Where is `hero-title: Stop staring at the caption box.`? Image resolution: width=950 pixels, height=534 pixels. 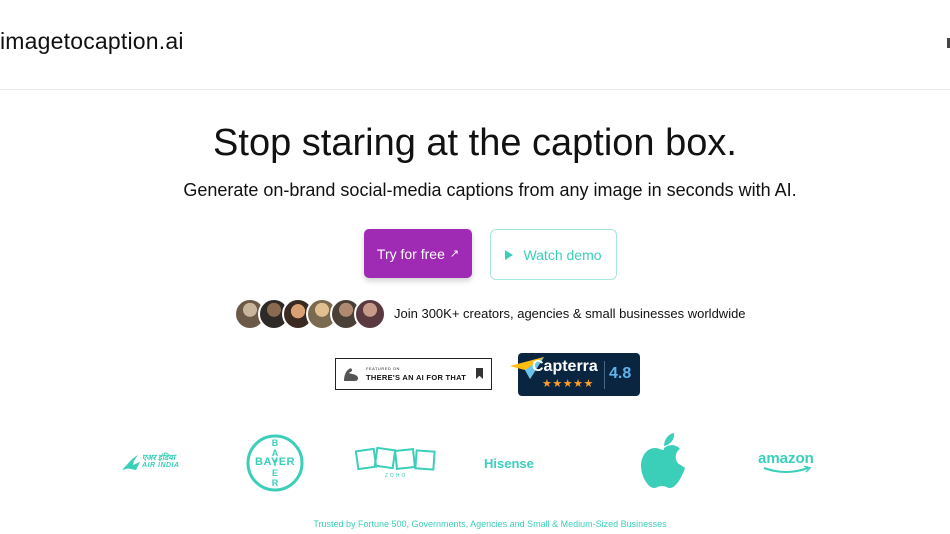 hero-title: Stop staring at the caption box. is located at coordinates (475, 143).